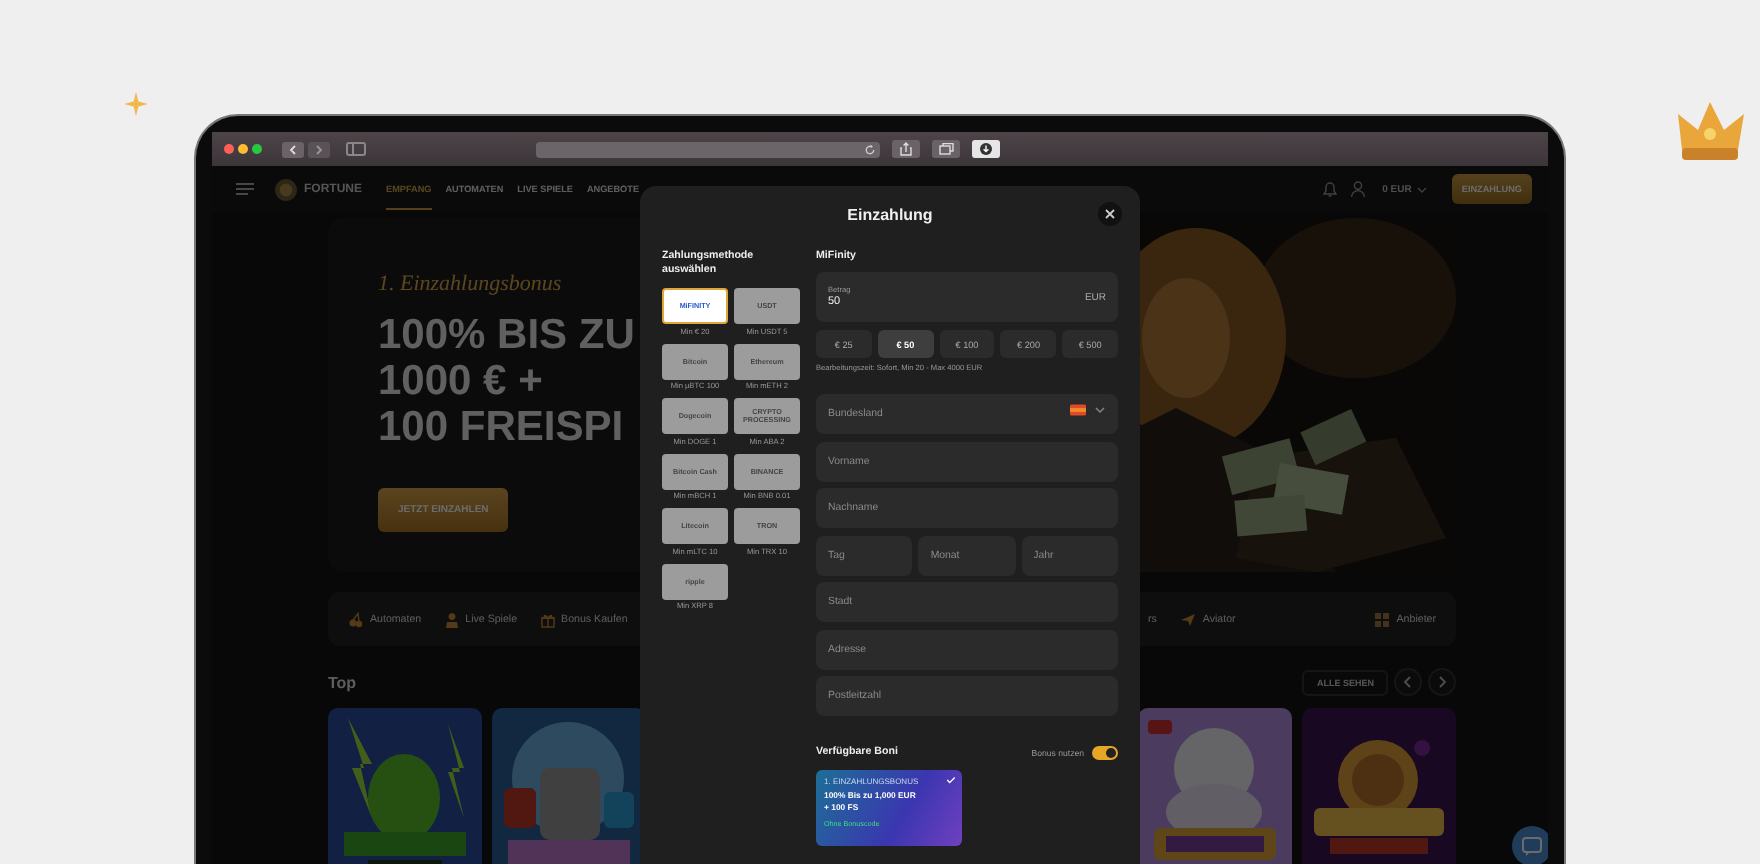 The height and width of the screenshot is (864, 1760). What do you see at coordinates (1530, 845) in the screenshot?
I see `chat-button` at bounding box center [1530, 845].